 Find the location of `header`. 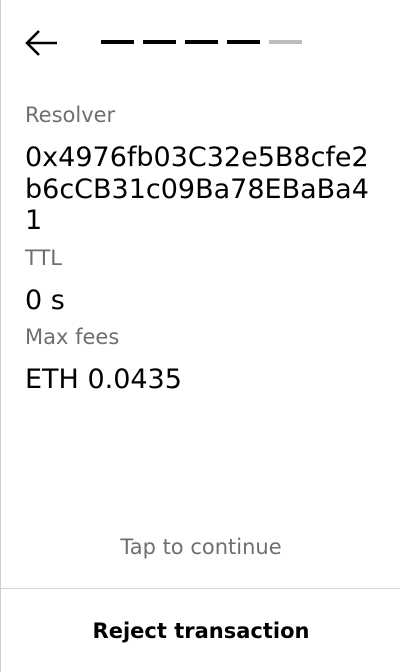

header is located at coordinates (200, 45).